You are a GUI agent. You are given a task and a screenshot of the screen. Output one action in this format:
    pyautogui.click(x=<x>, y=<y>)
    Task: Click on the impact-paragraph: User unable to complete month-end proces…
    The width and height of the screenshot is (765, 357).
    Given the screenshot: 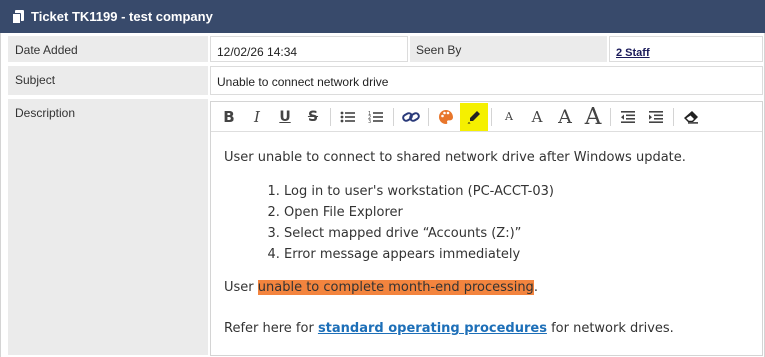 What is the action you would take?
    pyautogui.click(x=493, y=287)
    